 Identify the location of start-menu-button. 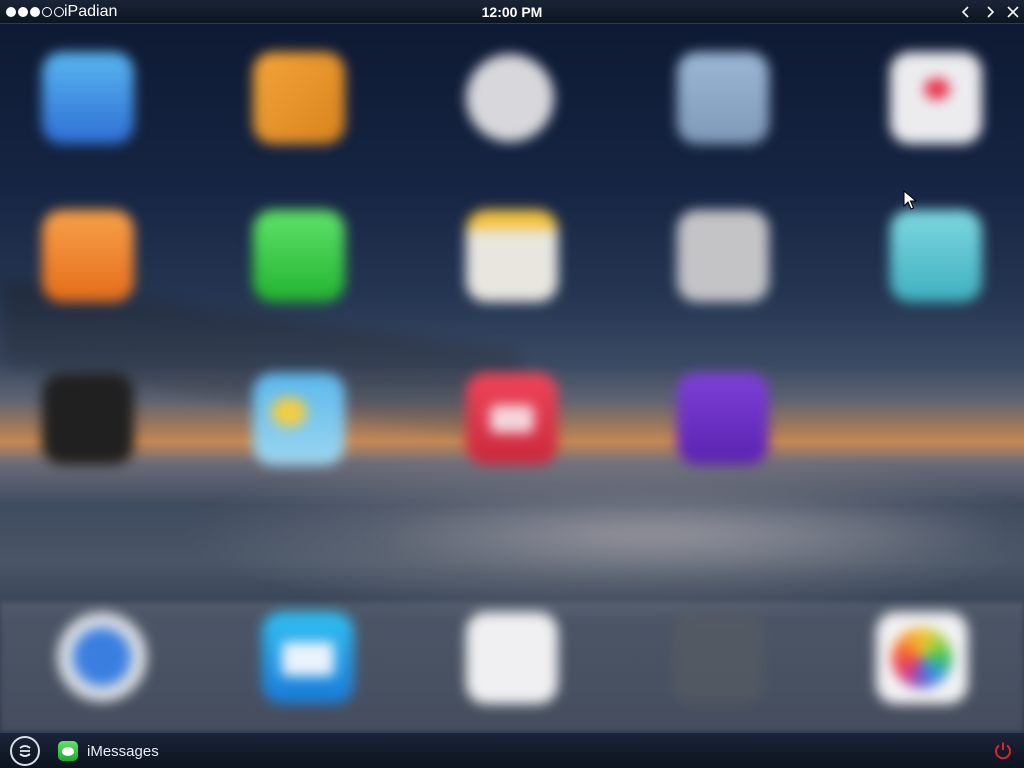
(25, 751).